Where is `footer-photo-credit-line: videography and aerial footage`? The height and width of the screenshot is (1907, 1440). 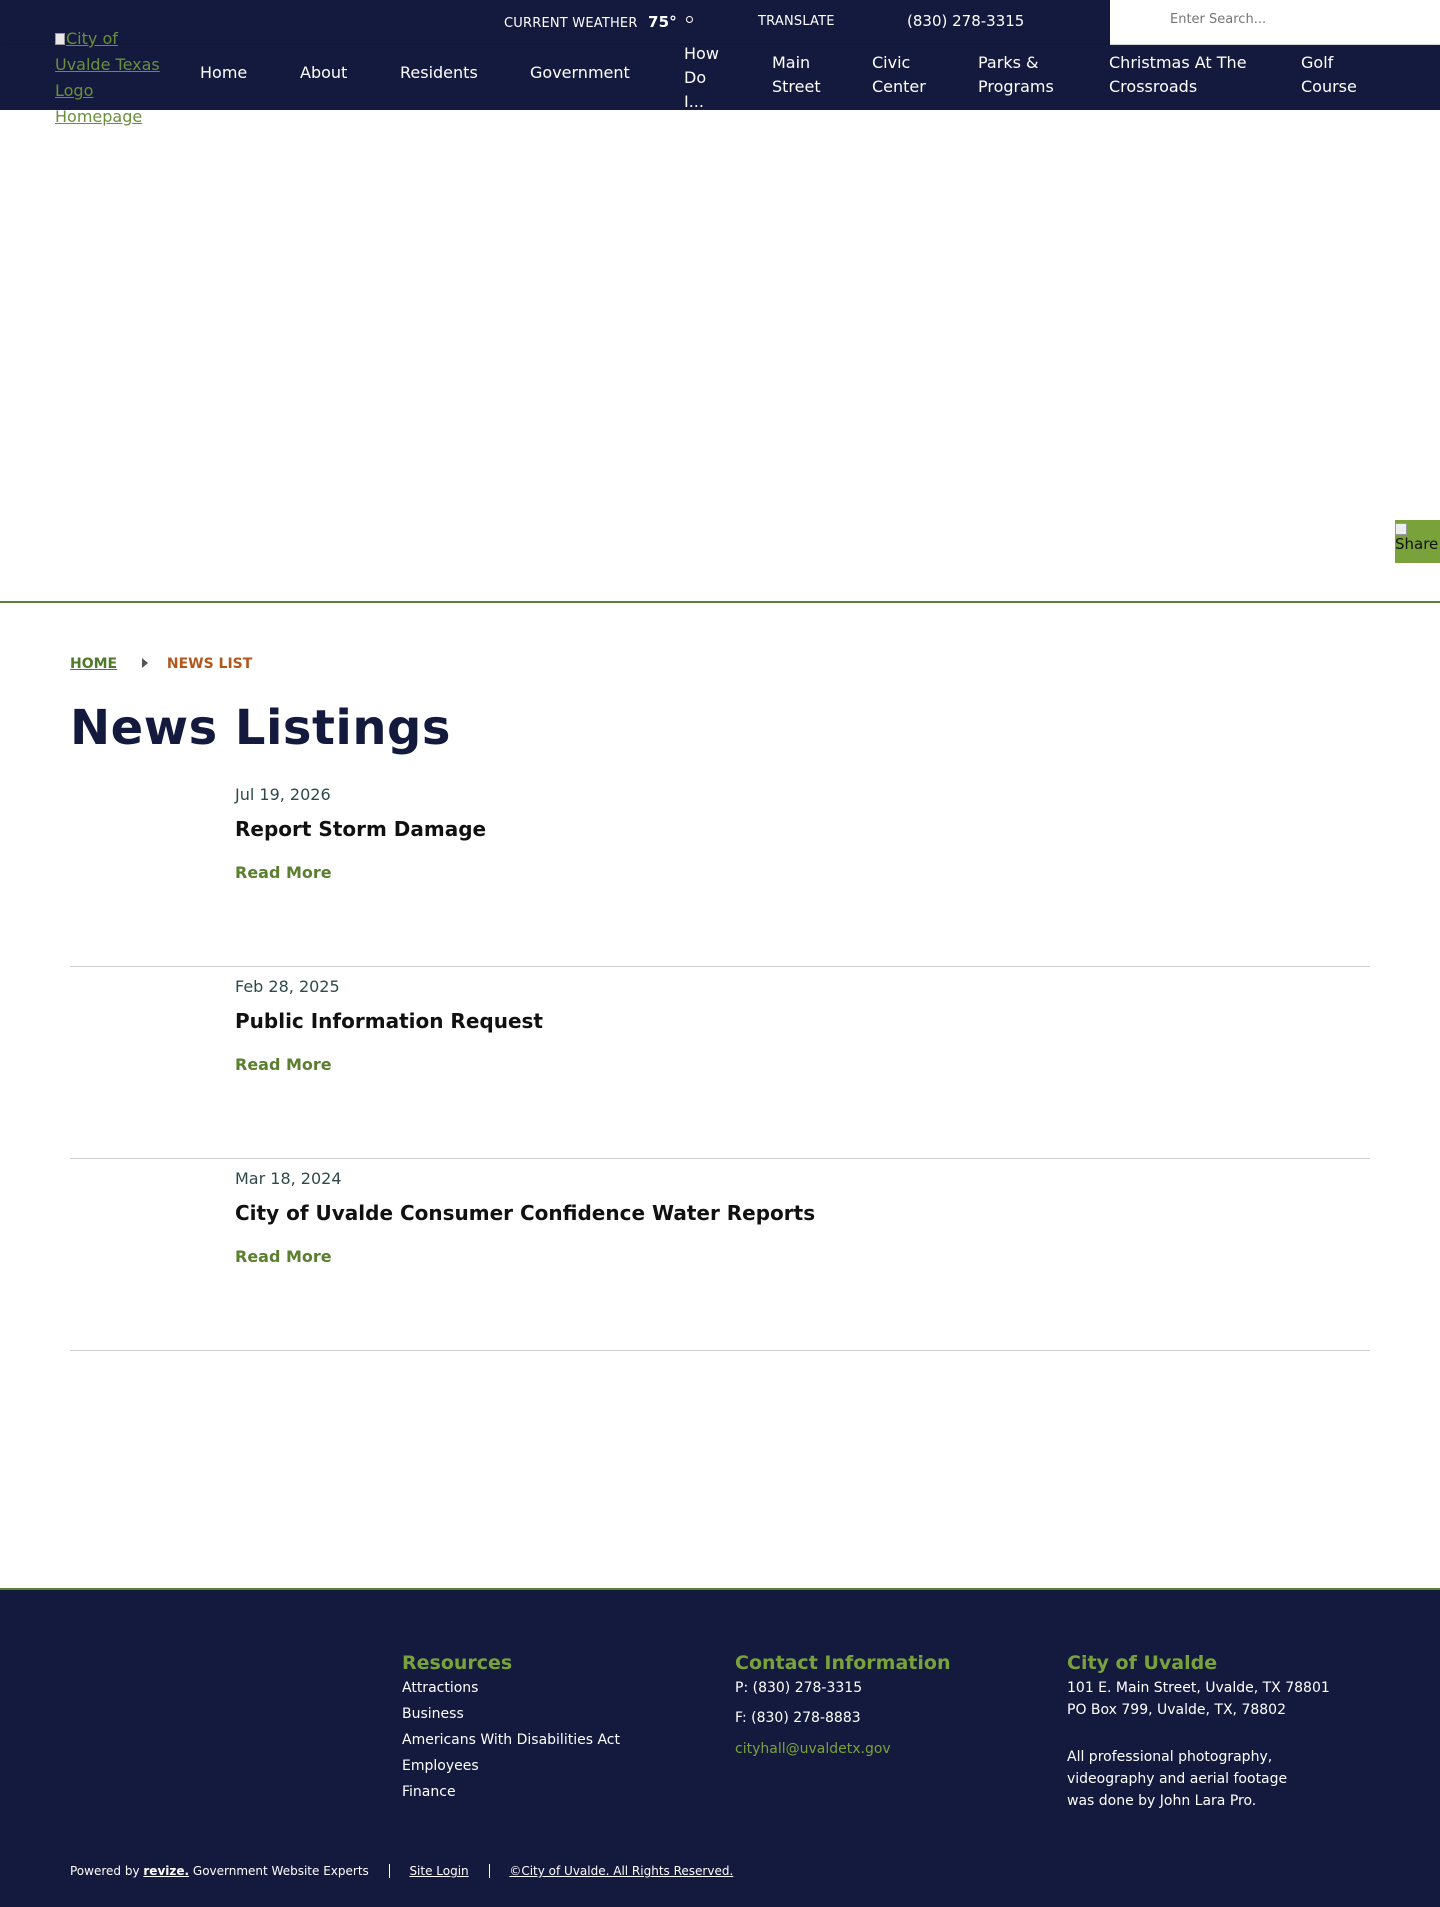 footer-photo-credit-line: videography and aerial footage is located at coordinates (1177, 1779).